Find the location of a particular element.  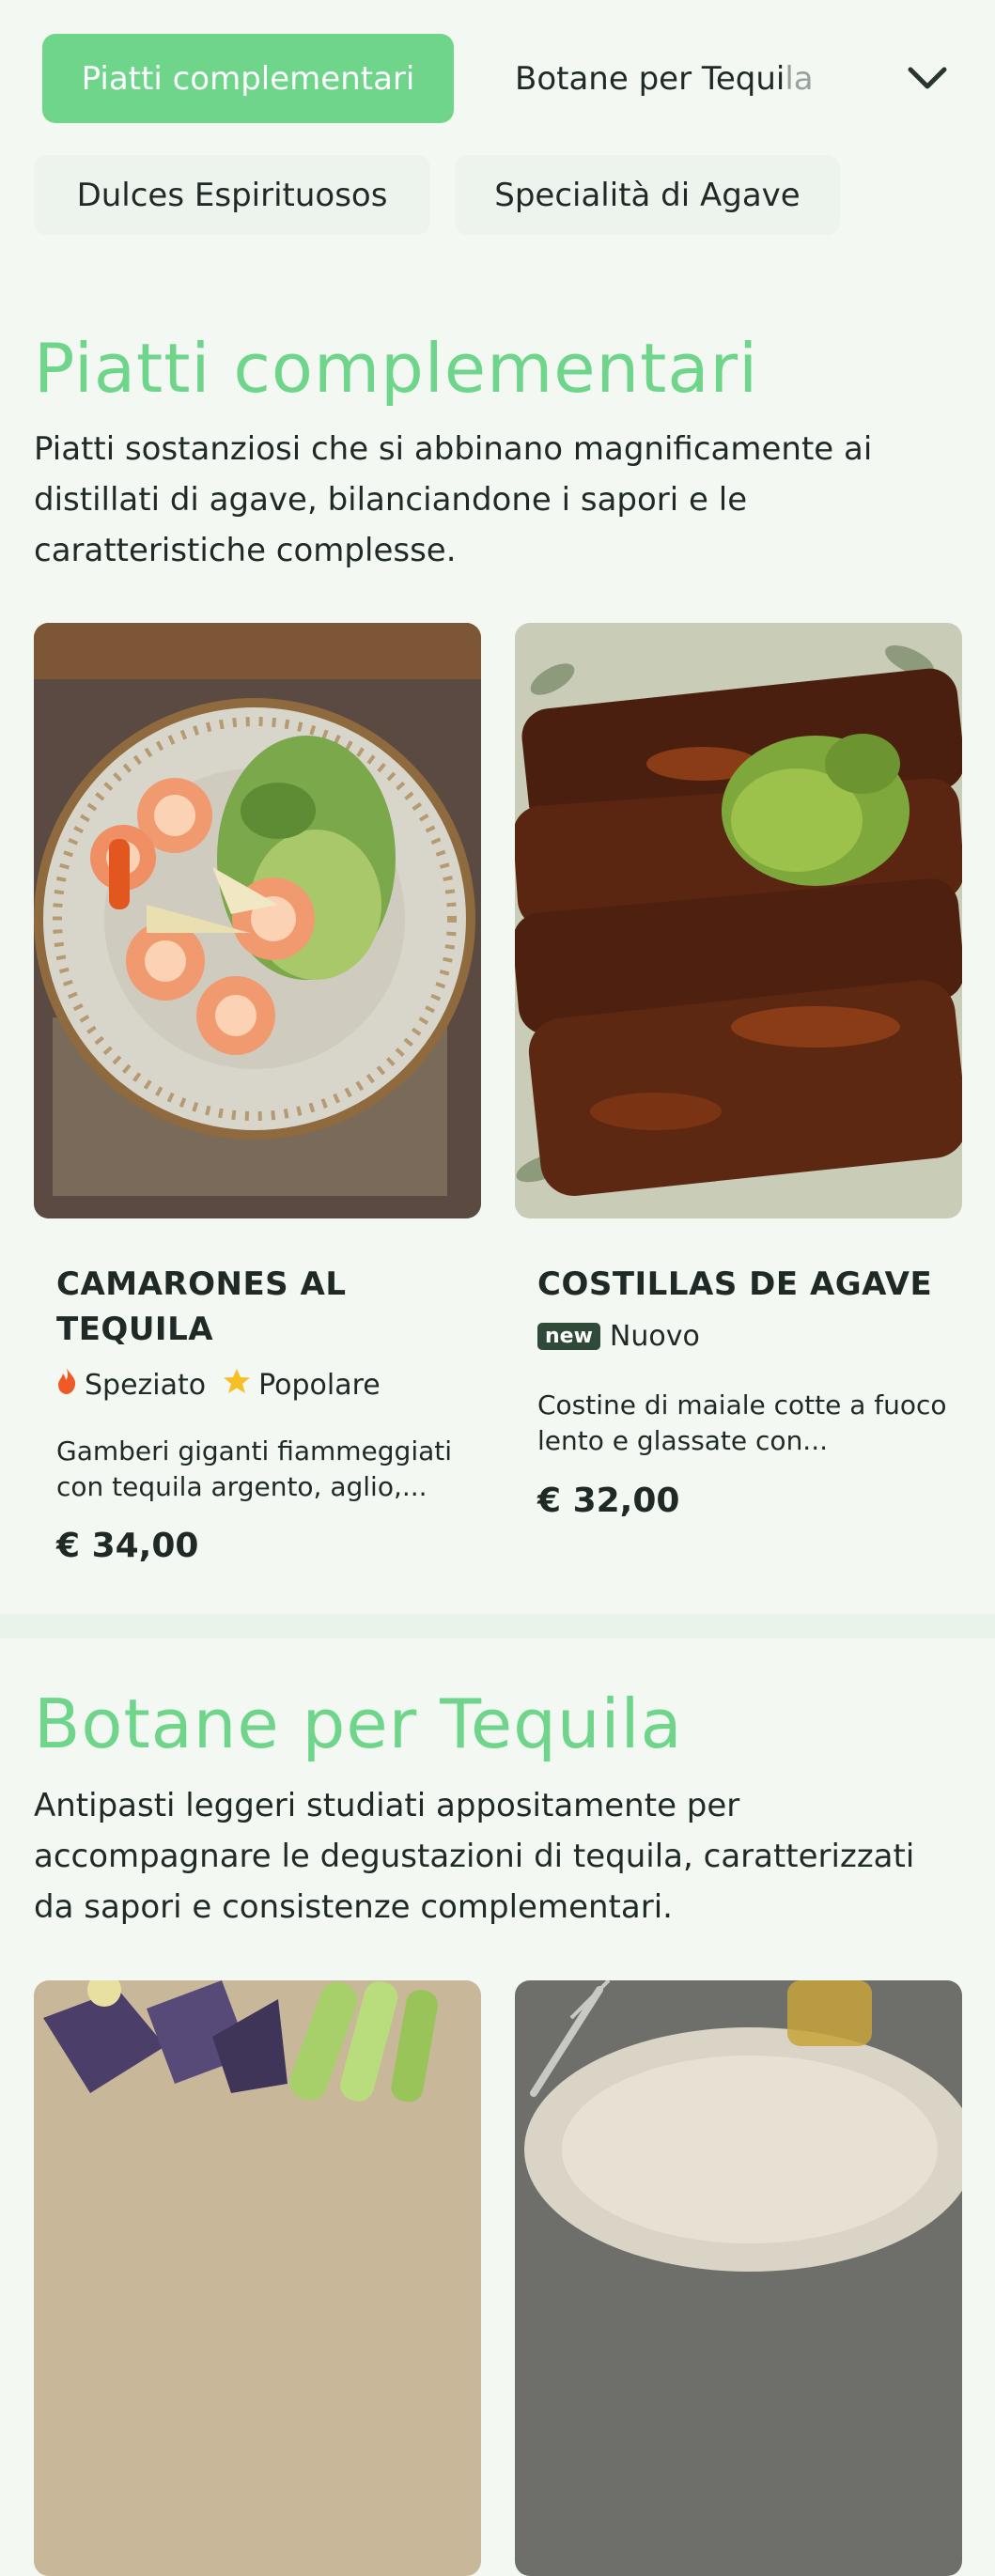

menu-item-price: € 32,00 is located at coordinates (608, 1501).